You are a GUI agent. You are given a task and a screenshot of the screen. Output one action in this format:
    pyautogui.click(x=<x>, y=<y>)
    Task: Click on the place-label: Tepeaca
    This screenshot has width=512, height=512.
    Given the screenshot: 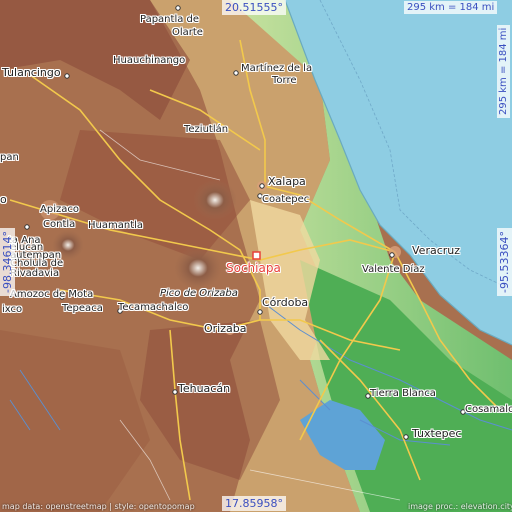 What is the action you would take?
    pyautogui.click(x=82, y=308)
    